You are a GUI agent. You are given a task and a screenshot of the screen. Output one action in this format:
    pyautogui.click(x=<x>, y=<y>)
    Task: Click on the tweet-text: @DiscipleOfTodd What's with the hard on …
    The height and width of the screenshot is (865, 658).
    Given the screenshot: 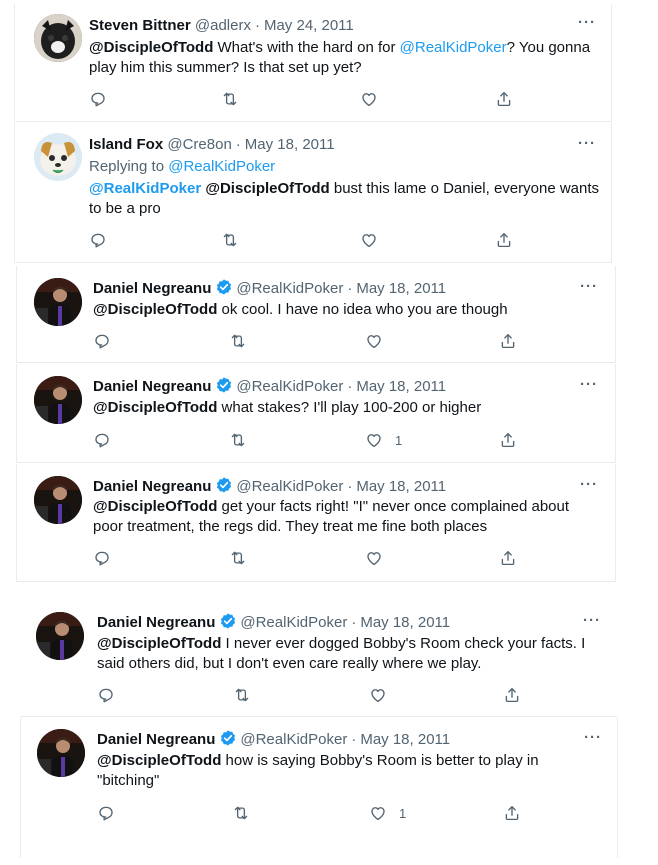 What is the action you would take?
    pyautogui.click(x=344, y=58)
    